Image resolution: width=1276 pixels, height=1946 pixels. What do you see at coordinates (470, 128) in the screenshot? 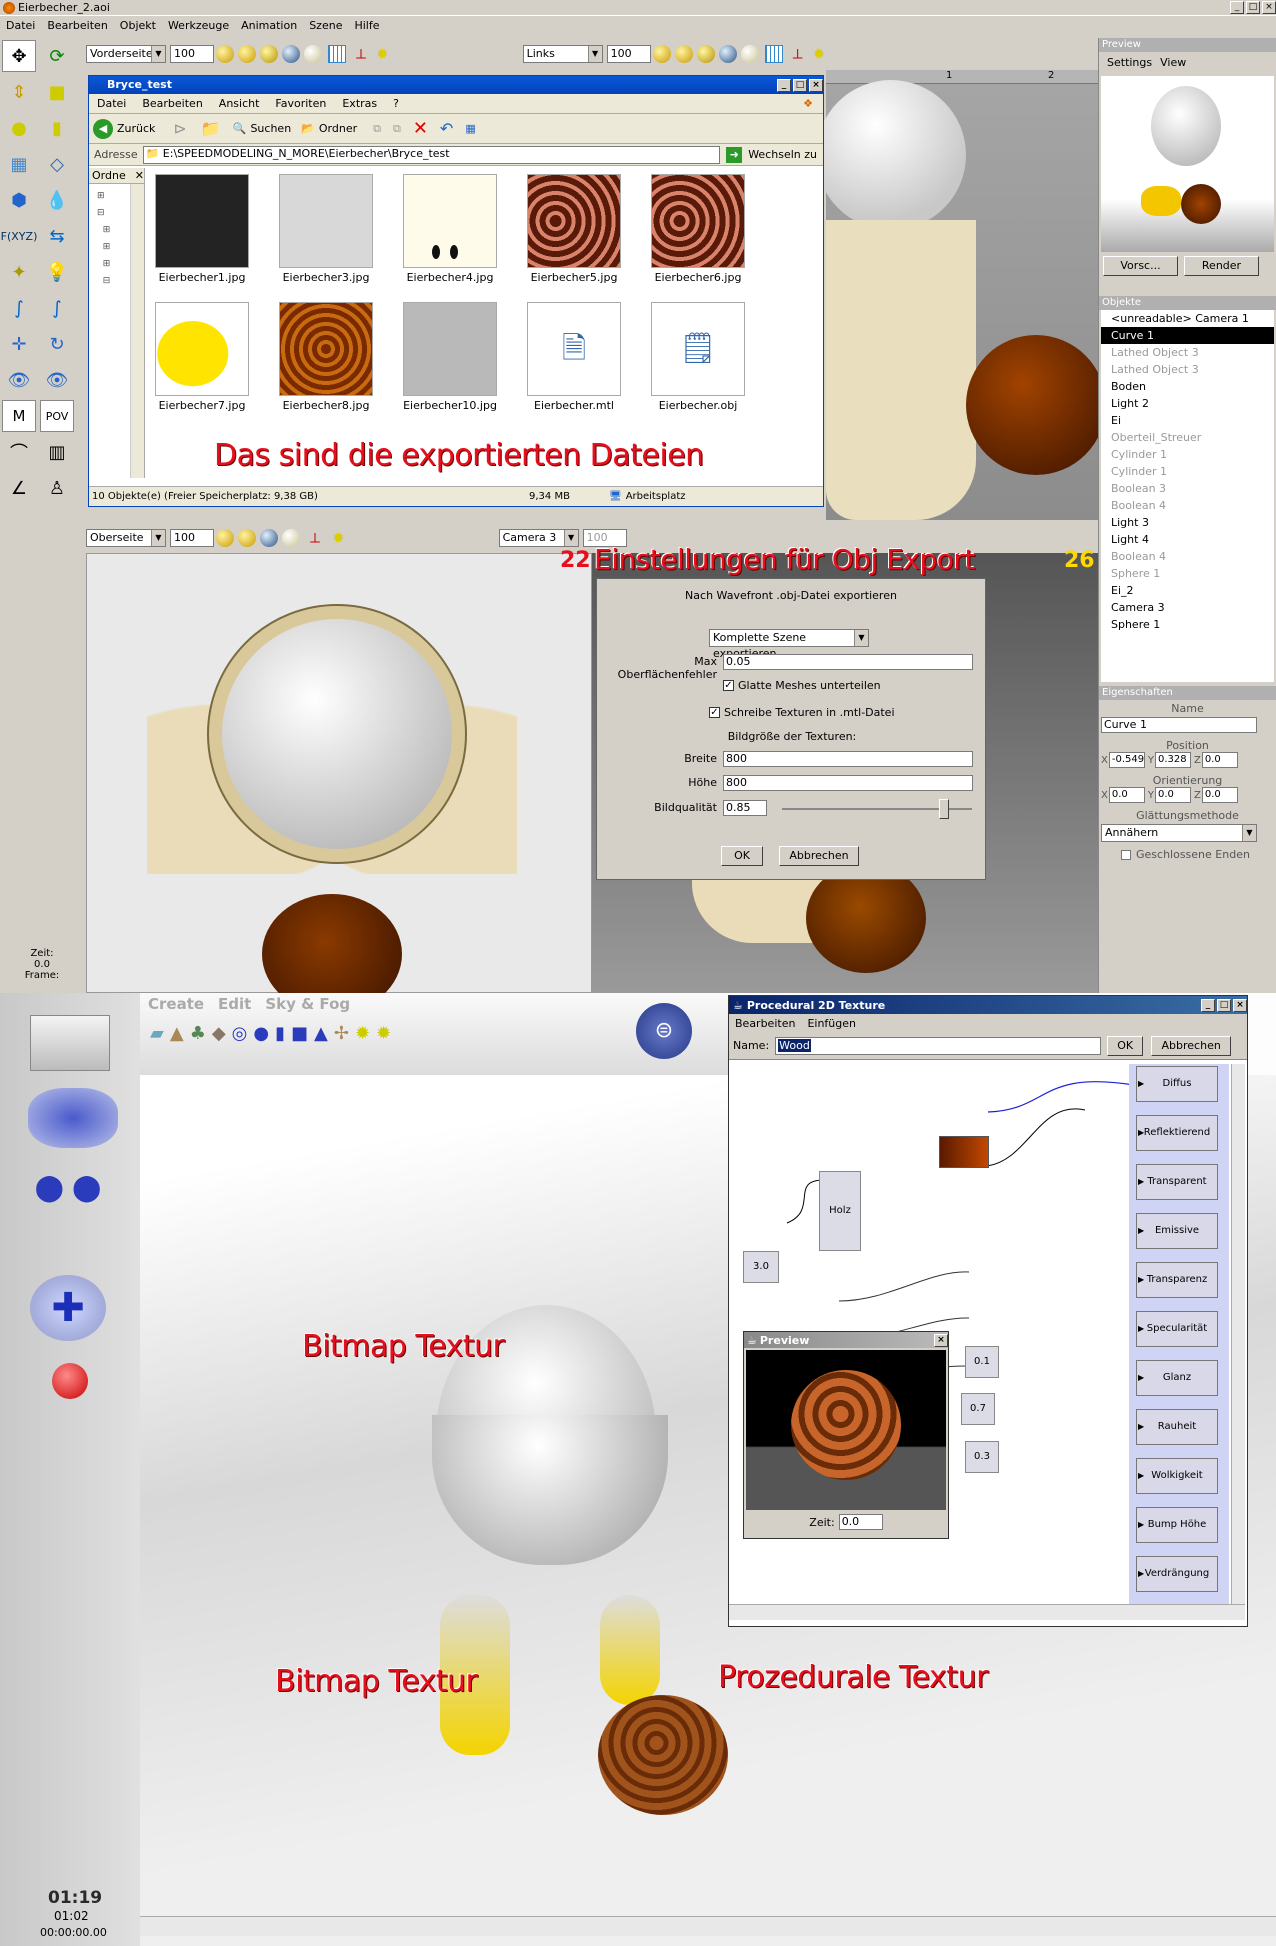
I see `view-mode-icon: ▦` at bounding box center [470, 128].